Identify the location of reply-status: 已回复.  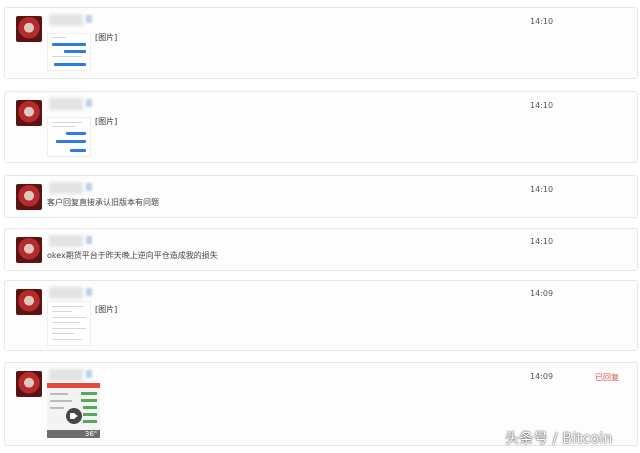
(607, 377).